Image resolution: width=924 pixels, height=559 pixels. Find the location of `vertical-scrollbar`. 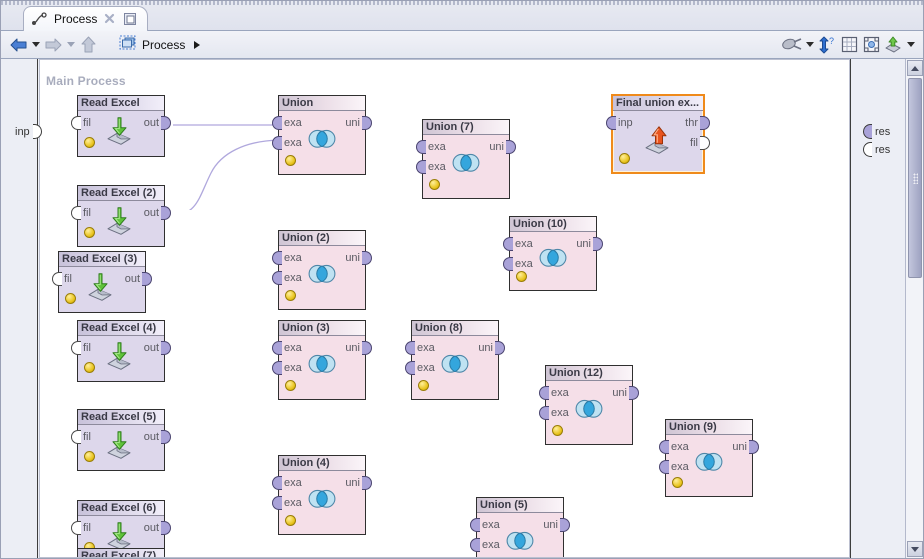

vertical-scrollbar is located at coordinates (914, 308).